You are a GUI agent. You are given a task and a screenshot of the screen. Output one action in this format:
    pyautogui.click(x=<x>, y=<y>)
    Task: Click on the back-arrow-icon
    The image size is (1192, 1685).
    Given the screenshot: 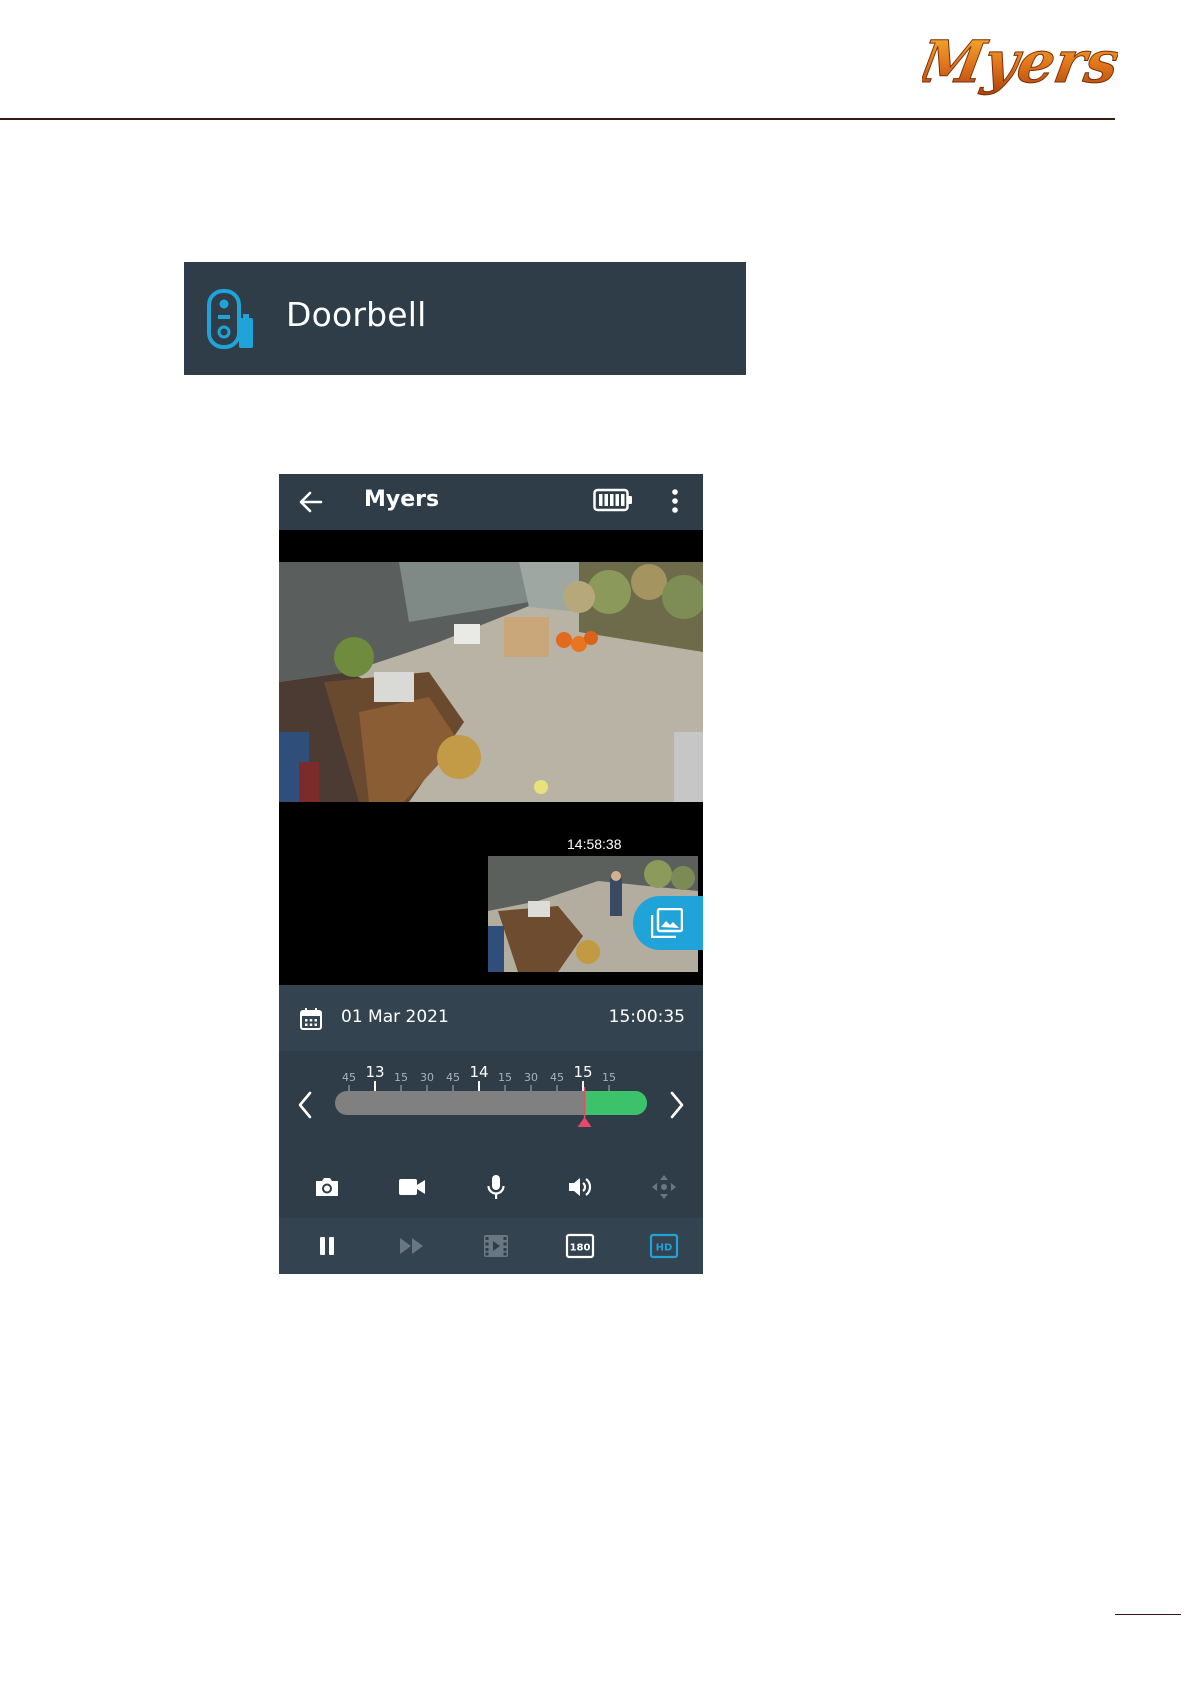 What is the action you would take?
    pyautogui.click(x=311, y=502)
    